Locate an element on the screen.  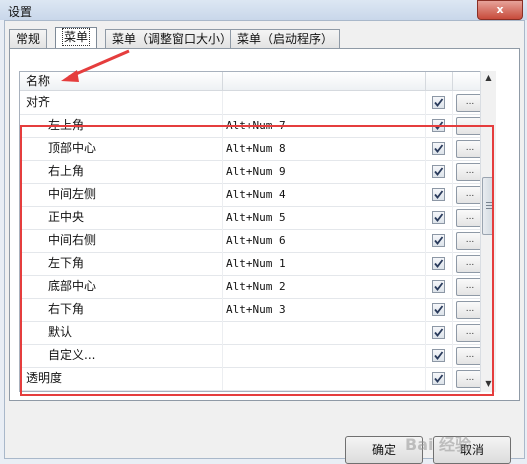
item-shortcut: Alt+Num 5 is located at coordinates (256, 217).